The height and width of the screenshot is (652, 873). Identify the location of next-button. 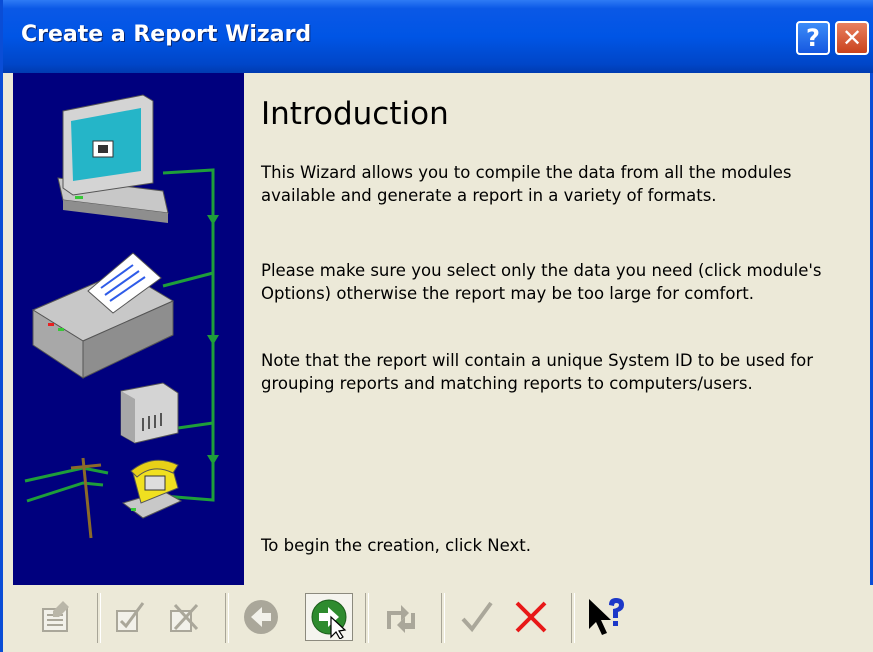
(329, 617).